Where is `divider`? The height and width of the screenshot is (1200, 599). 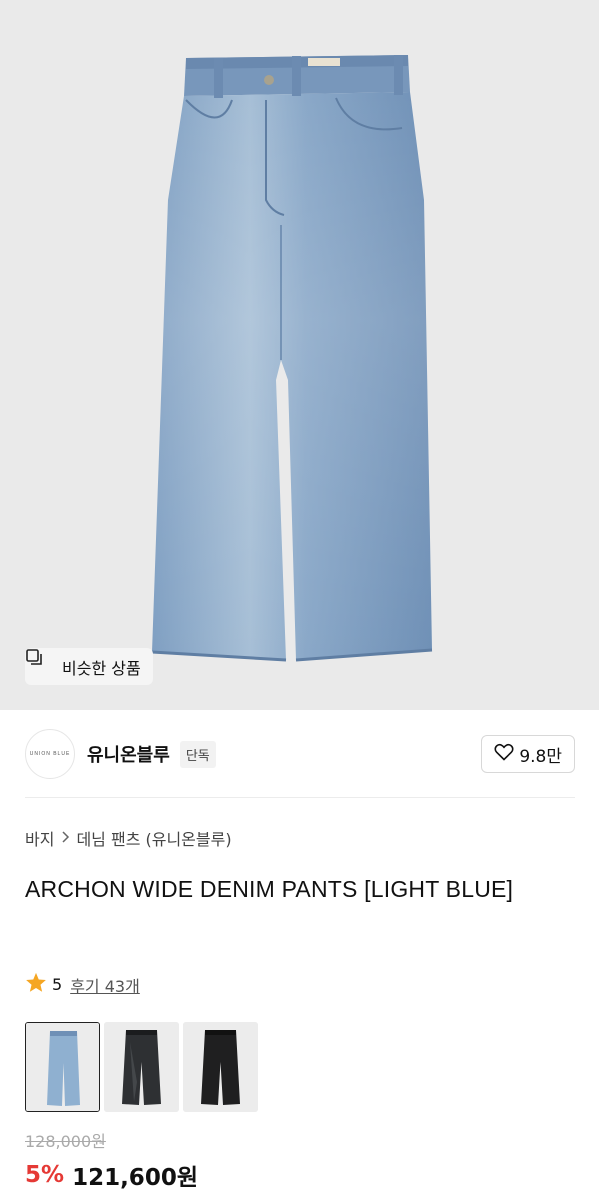 divider is located at coordinates (300, 797).